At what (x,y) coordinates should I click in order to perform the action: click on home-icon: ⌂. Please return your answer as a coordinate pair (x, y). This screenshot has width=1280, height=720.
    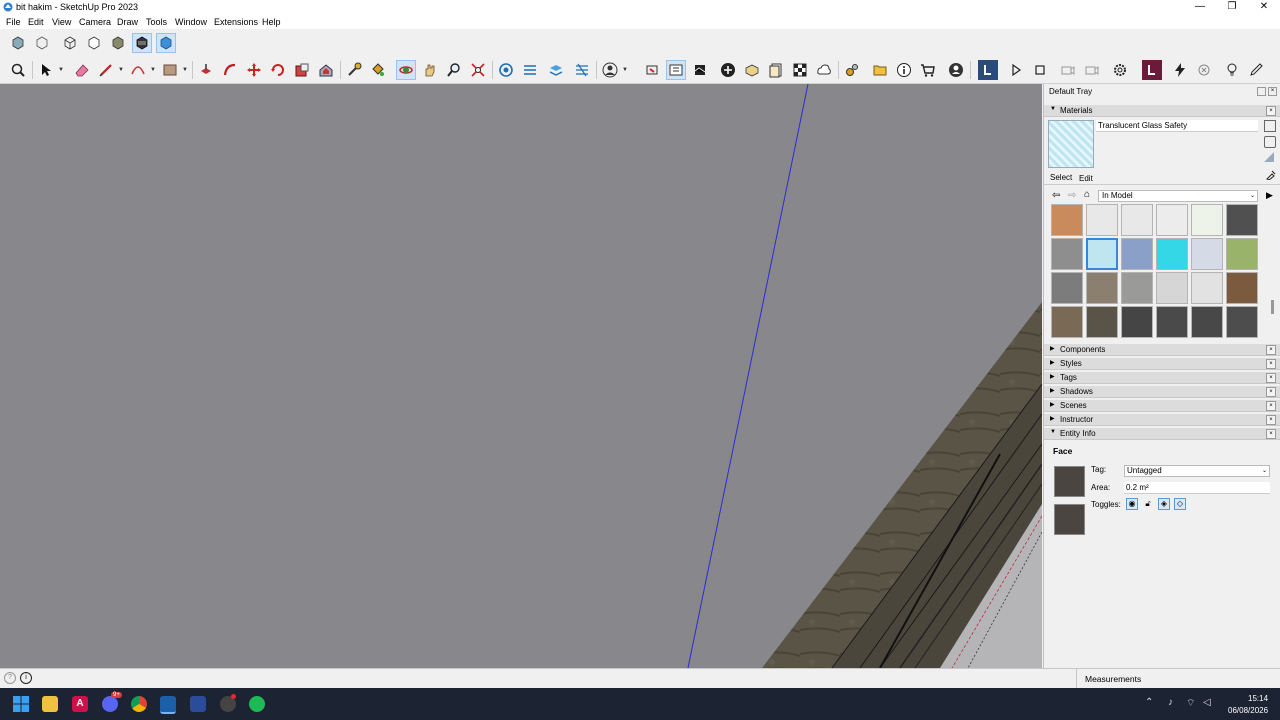
    Looking at the image, I should click on (1087, 194).